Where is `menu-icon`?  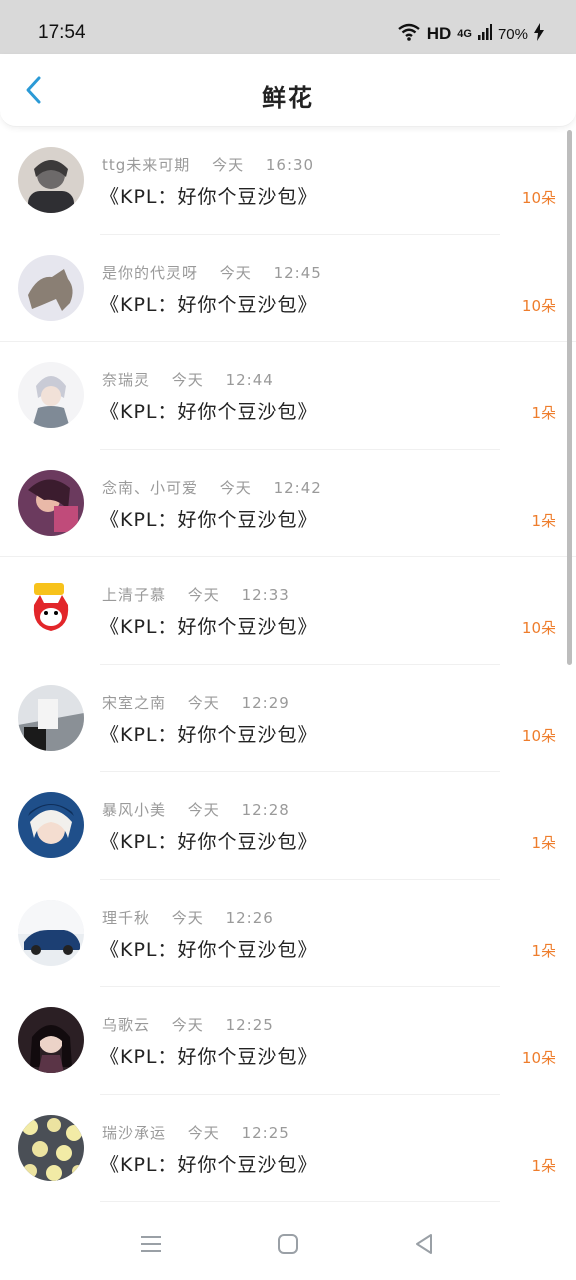
menu-icon is located at coordinates (151, 1244).